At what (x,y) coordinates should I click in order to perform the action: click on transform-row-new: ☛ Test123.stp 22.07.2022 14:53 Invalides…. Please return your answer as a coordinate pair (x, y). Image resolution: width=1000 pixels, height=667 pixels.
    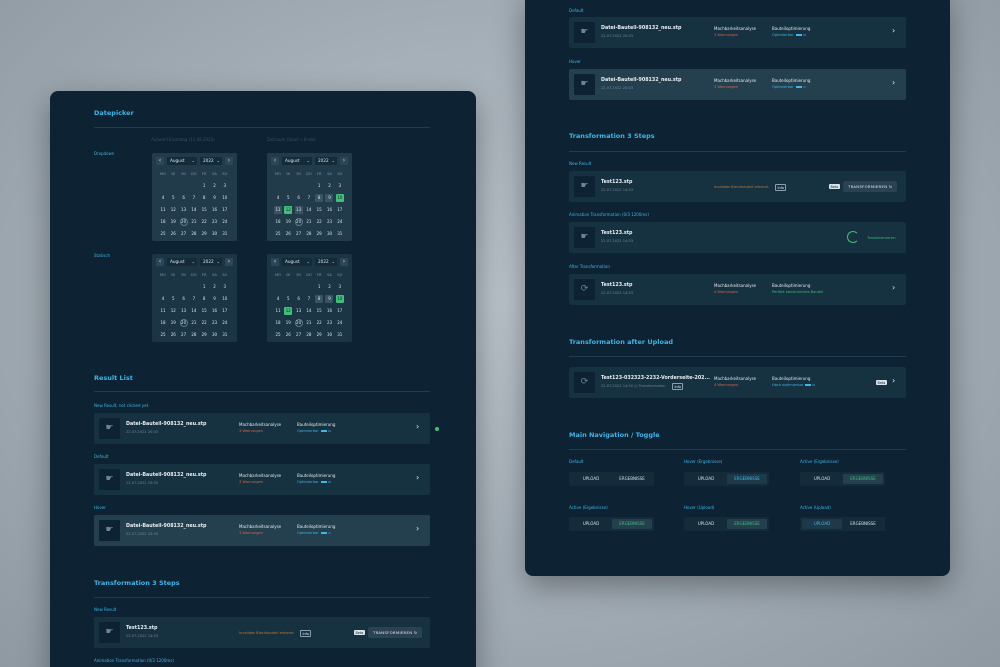
    Looking at the image, I should click on (262, 632).